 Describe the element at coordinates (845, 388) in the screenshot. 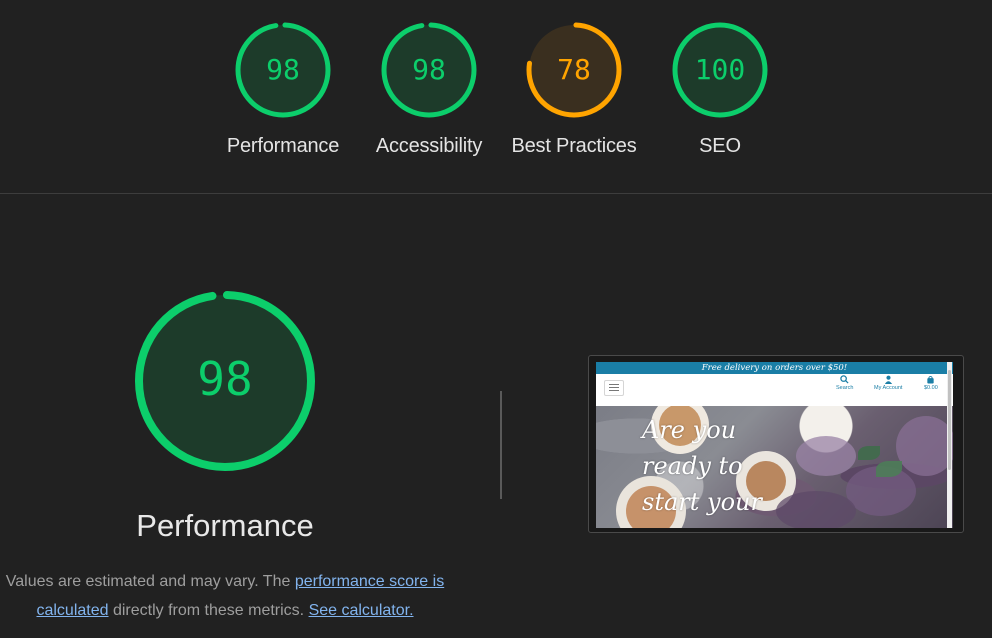

I see `nav-search-label: Search` at that location.